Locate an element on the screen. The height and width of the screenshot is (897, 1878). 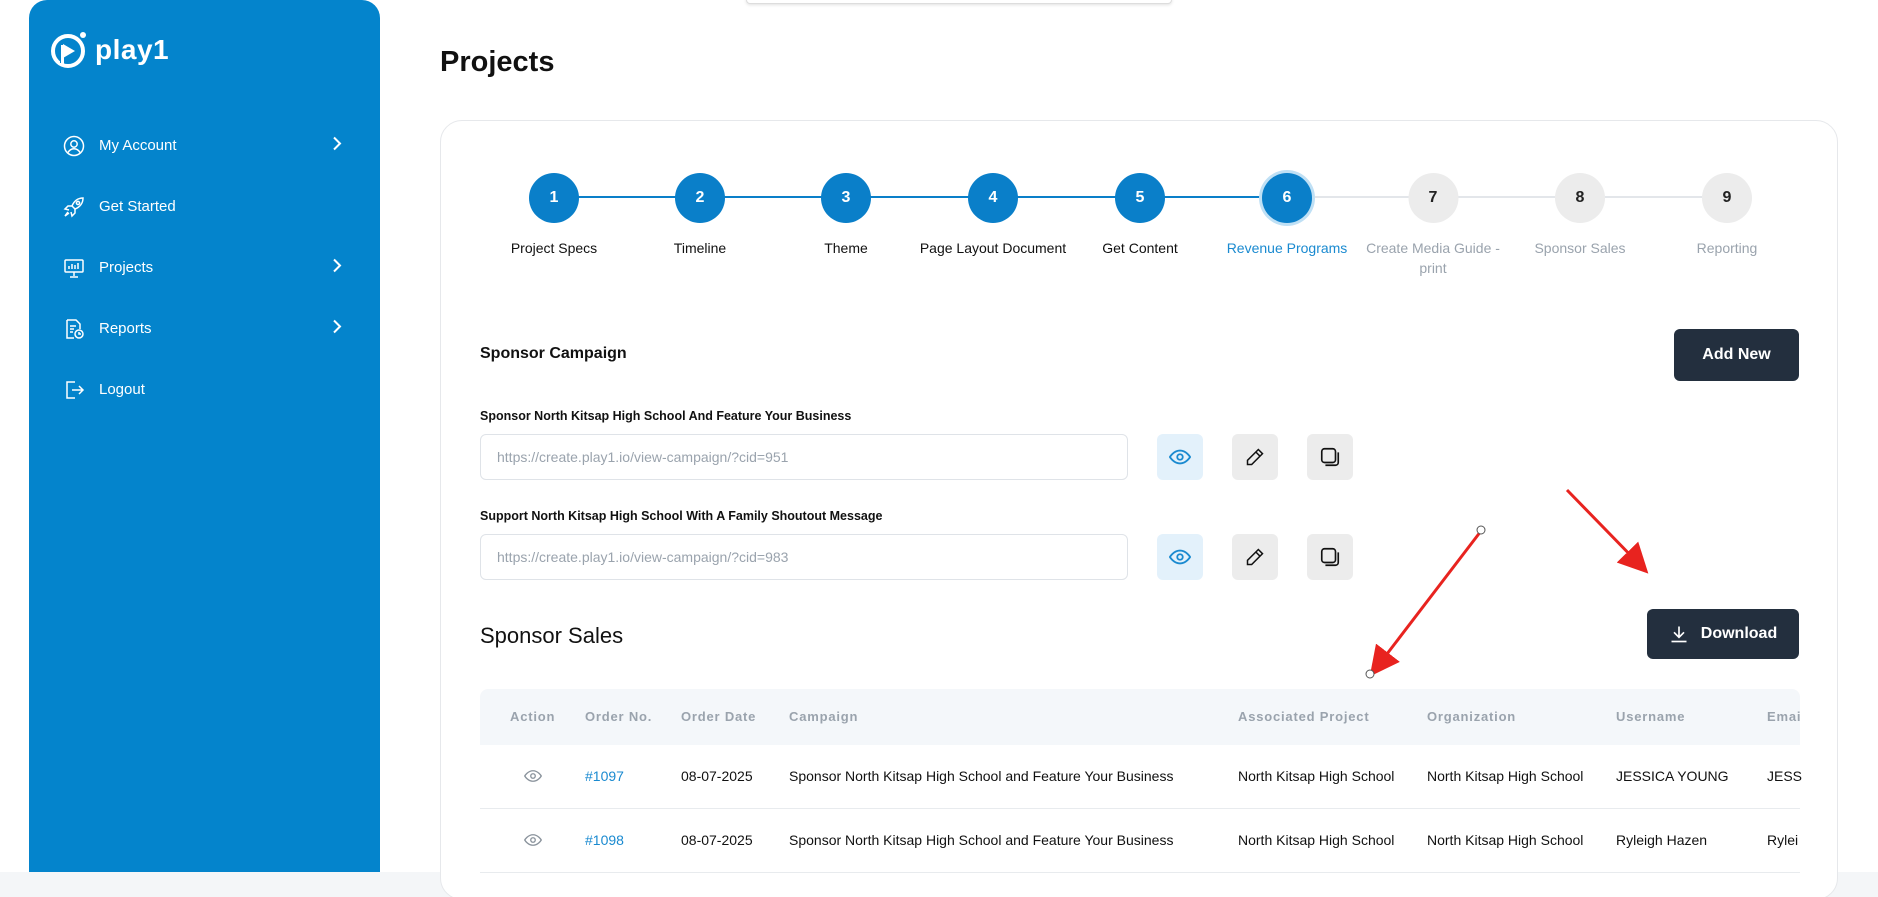
download-button: Download is located at coordinates (1723, 634).